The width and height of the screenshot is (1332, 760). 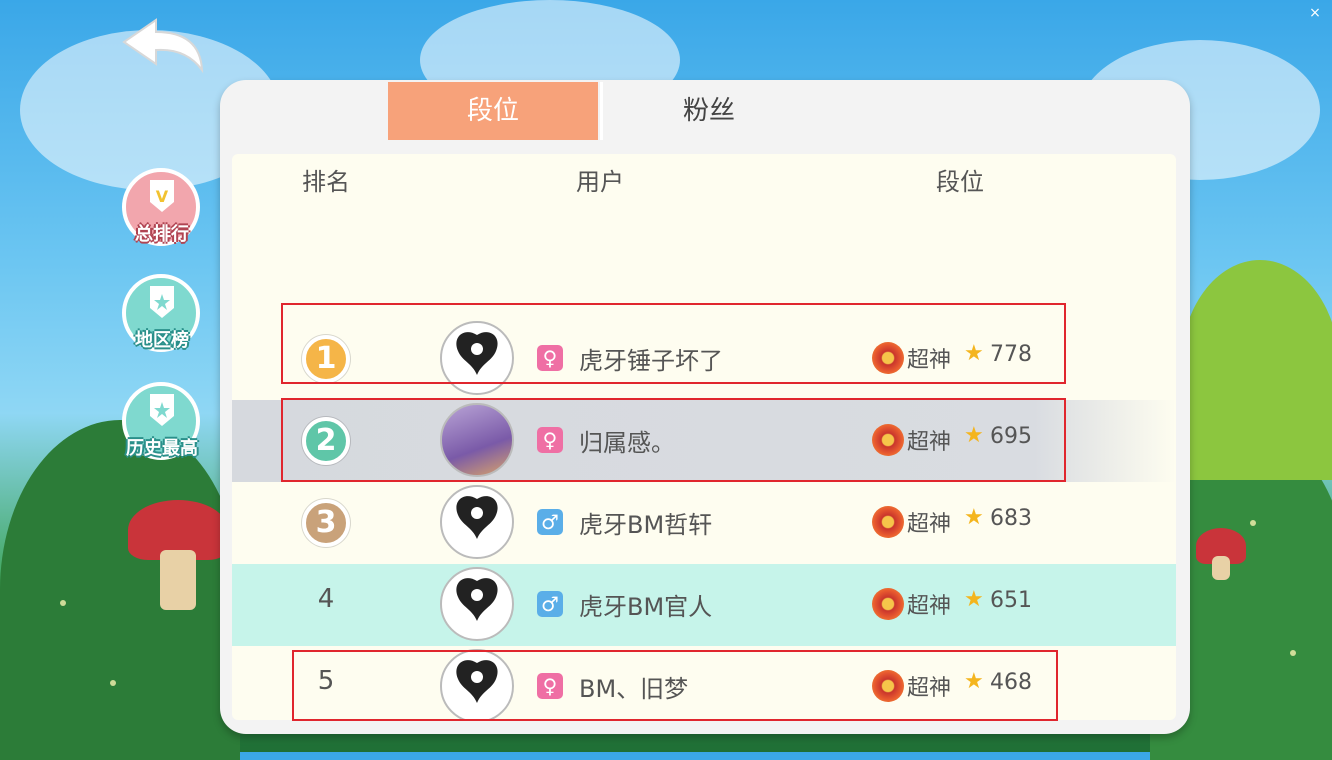 What do you see at coordinates (326, 599) in the screenshot?
I see `rank-number: 4` at bounding box center [326, 599].